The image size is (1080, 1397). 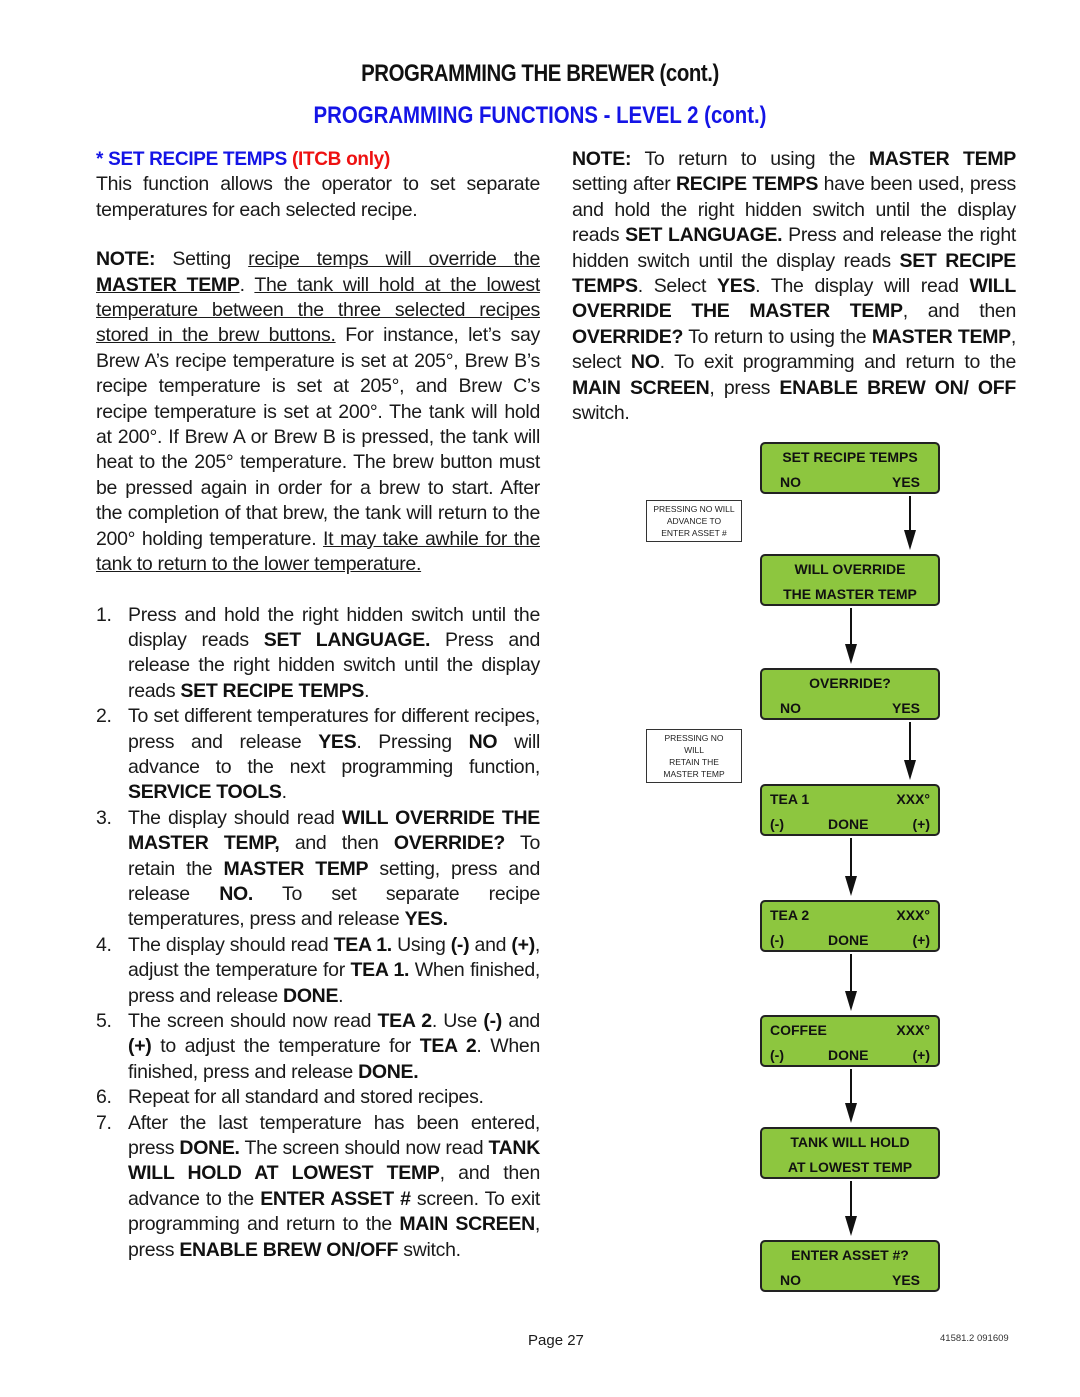 I want to click on side-note-box: PRESSING NO WILL RETAIN THE MASTER TEMP, so click(x=694, y=756).